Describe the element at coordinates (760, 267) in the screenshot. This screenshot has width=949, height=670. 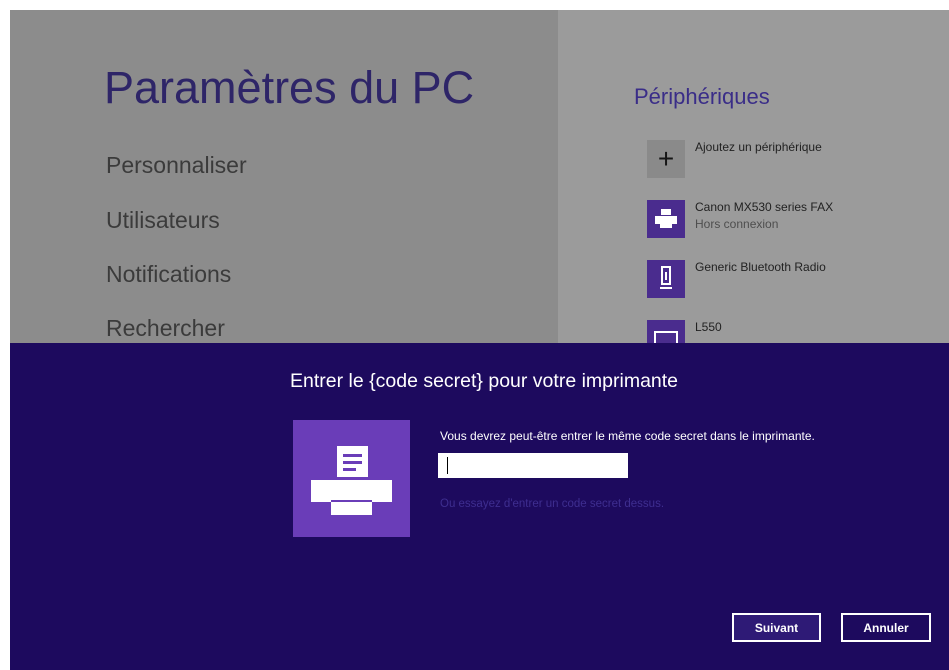
I see `device-name: Generic Bluetooth Radio` at that location.